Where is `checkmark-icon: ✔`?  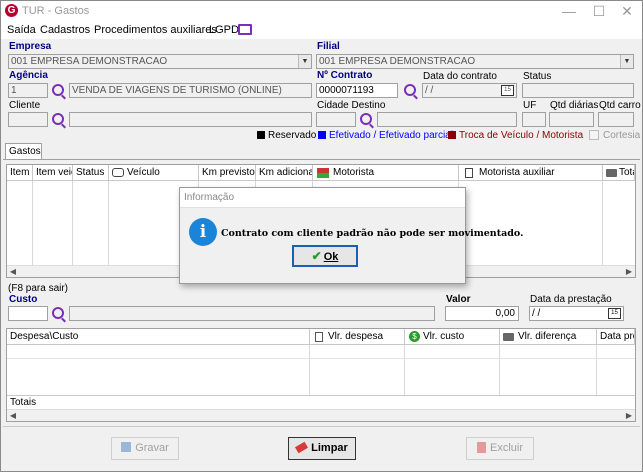 checkmark-icon: ✔ is located at coordinates (316, 256).